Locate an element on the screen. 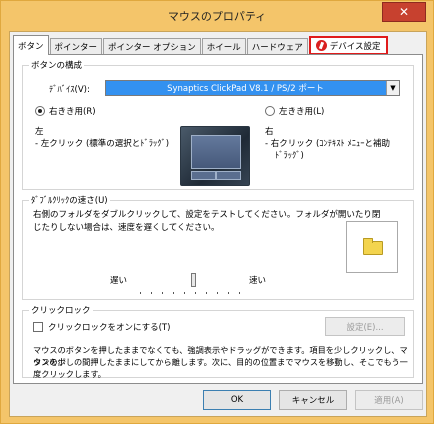 The height and width of the screenshot is (424, 434). touchpad-surface is located at coordinates (216, 152).